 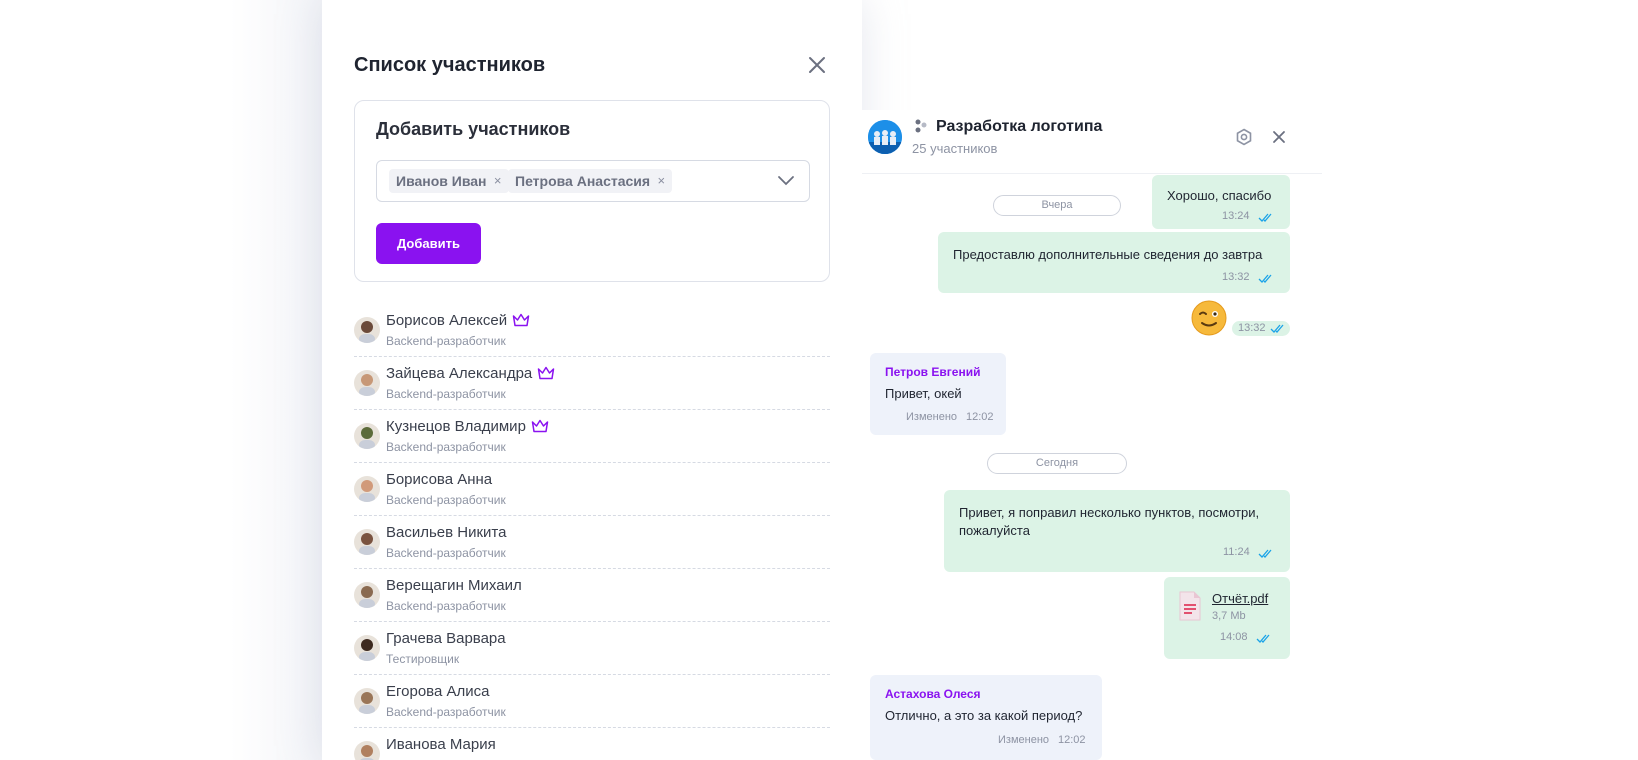 What do you see at coordinates (1279, 137) in the screenshot?
I see `close-chat-icon` at bounding box center [1279, 137].